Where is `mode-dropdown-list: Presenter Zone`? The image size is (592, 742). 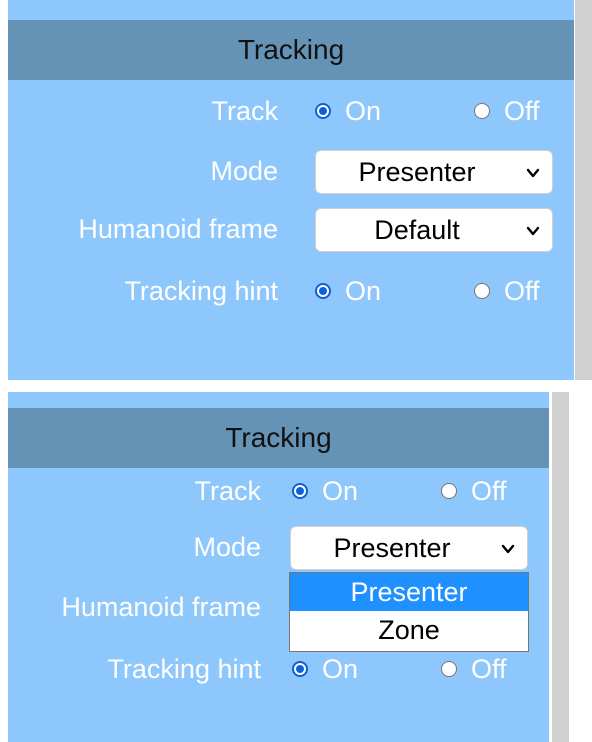 mode-dropdown-list: Presenter Zone is located at coordinates (409, 612).